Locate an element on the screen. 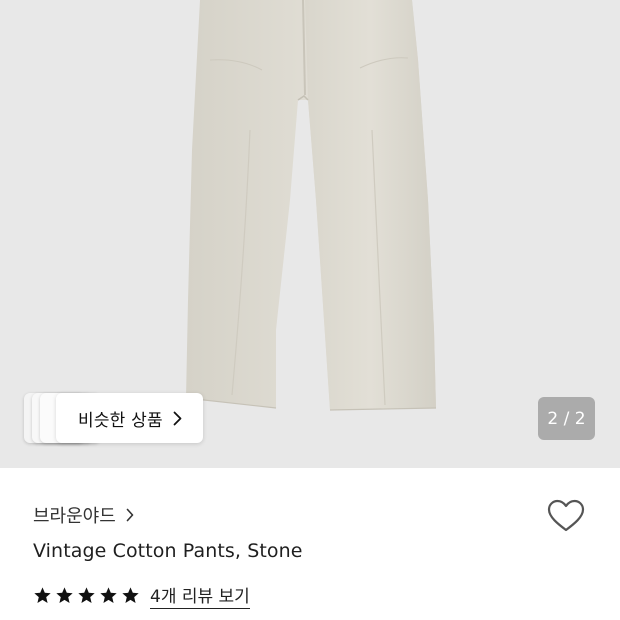 The height and width of the screenshot is (620, 620). heart-outline-icon is located at coordinates (566, 518).